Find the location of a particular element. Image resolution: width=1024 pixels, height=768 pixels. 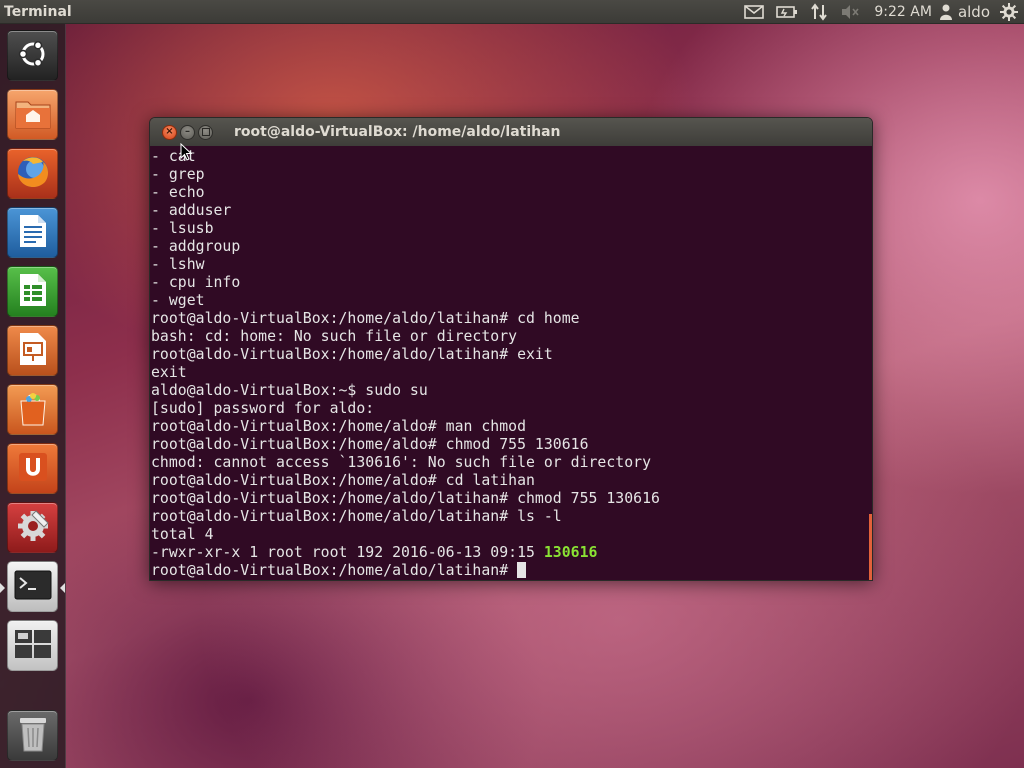

maximize-icon is located at coordinates (205, 132).